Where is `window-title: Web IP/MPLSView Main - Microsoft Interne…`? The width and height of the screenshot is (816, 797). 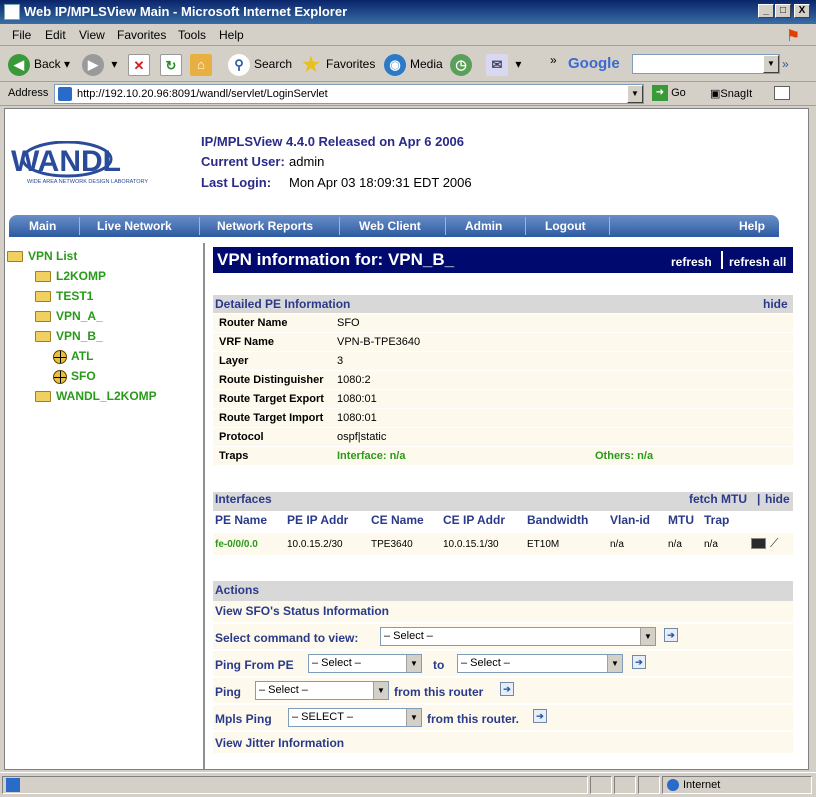
window-title: Web IP/MPLSView Main - Microsoft Interne… is located at coordinates (186, 11).